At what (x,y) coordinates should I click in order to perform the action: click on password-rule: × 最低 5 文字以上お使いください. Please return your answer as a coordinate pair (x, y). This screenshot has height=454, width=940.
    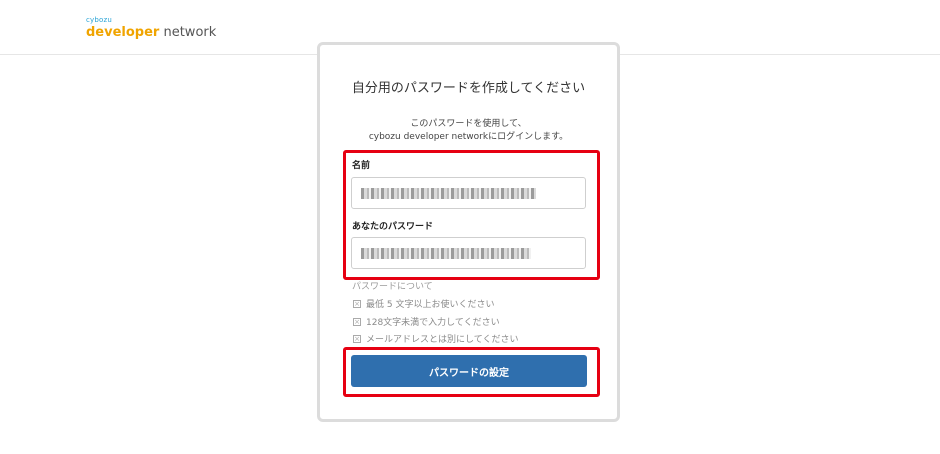
    Looking at the image, I should click on (423, 303).